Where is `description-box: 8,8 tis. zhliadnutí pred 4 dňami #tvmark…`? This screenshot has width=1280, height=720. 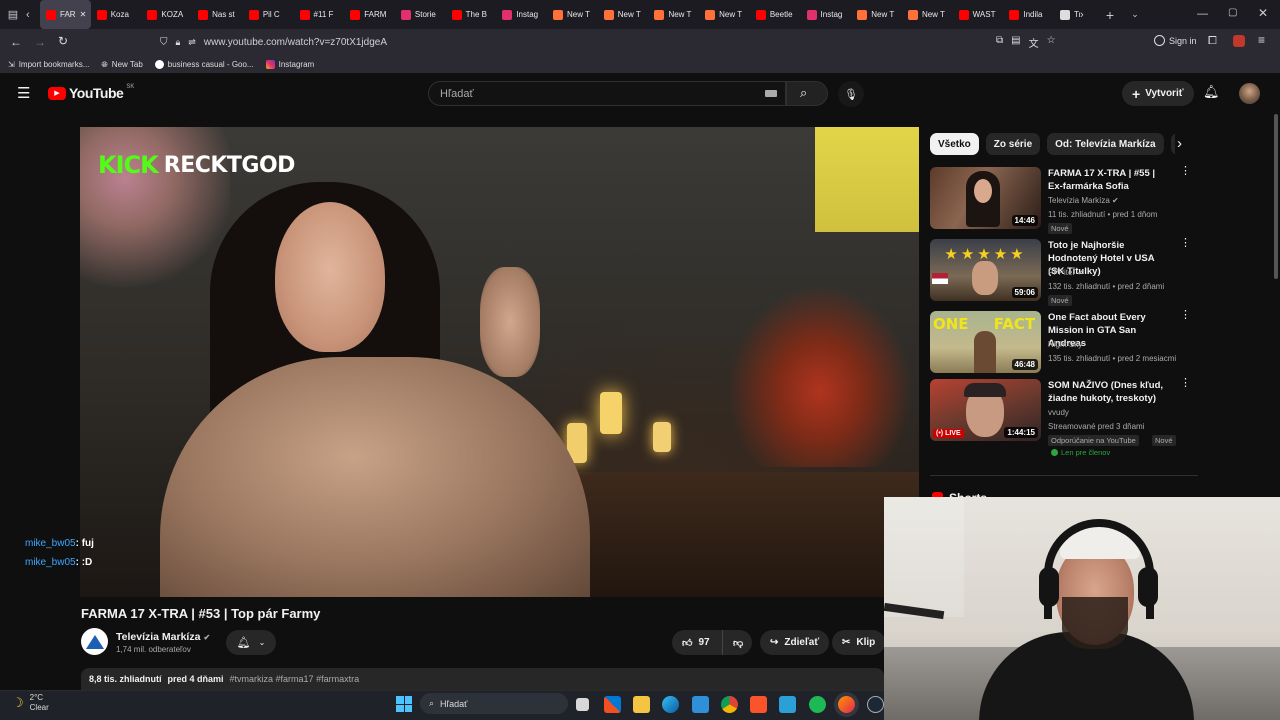
description-box: 8,8 tis. zhliadnutí pred 4 dňami #tvmark… is located at coordinates (482, 679).